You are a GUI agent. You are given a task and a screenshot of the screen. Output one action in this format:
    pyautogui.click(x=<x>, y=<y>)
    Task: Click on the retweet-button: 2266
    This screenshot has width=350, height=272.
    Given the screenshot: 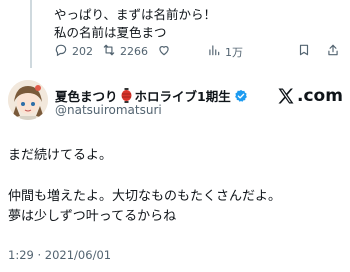 What is the action you would take?
    pyautogui.click(x=125, y=51)
    